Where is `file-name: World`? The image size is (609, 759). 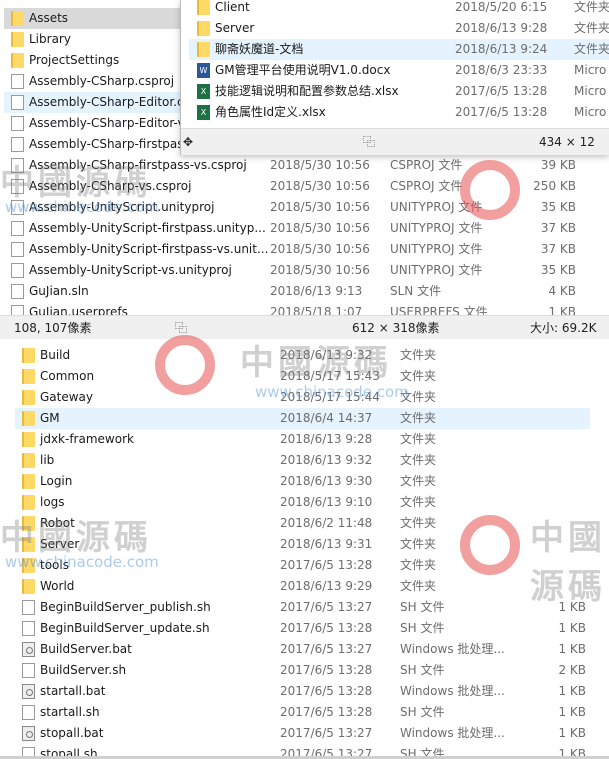
file-name: World is located at coordinates (57, 586).